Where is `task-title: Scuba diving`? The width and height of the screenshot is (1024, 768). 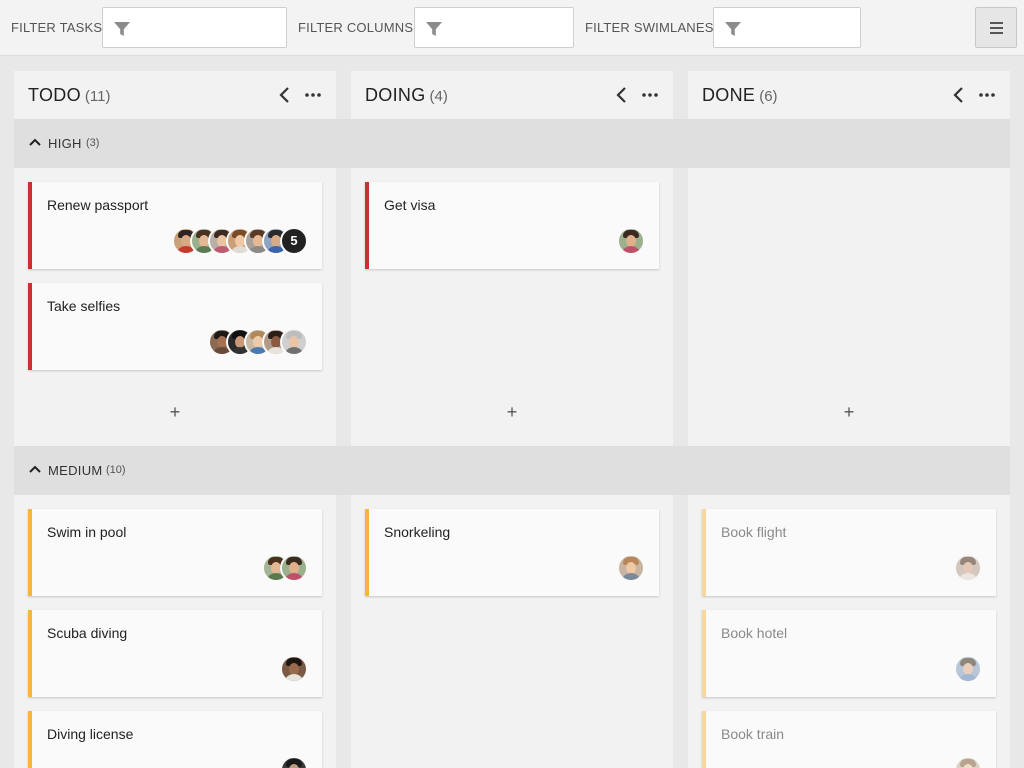
task-title: Scuba diving is located at coordinates (87, 633).